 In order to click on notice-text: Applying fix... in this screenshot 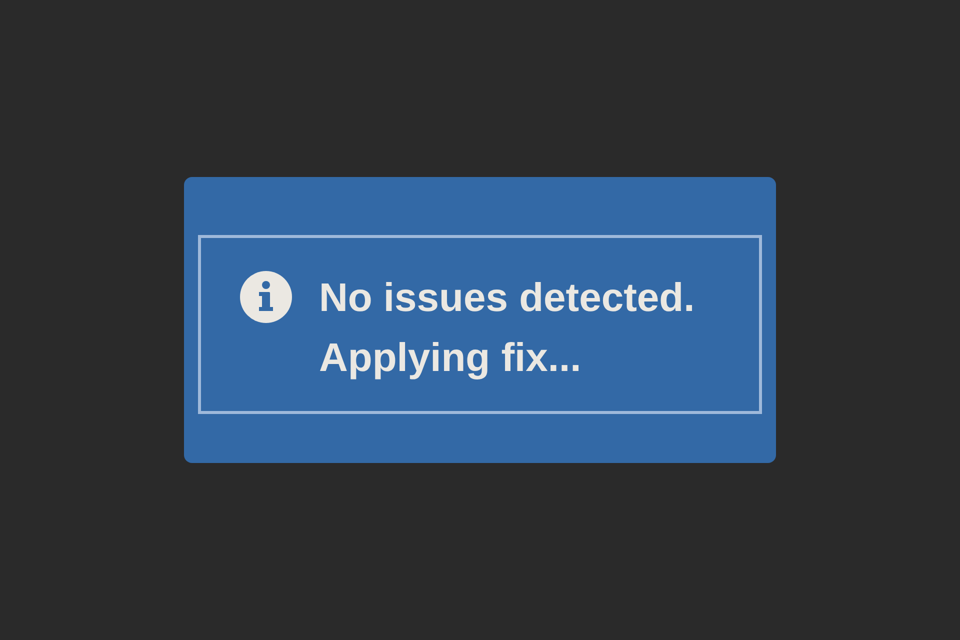, I will do `click(450, 358)`.